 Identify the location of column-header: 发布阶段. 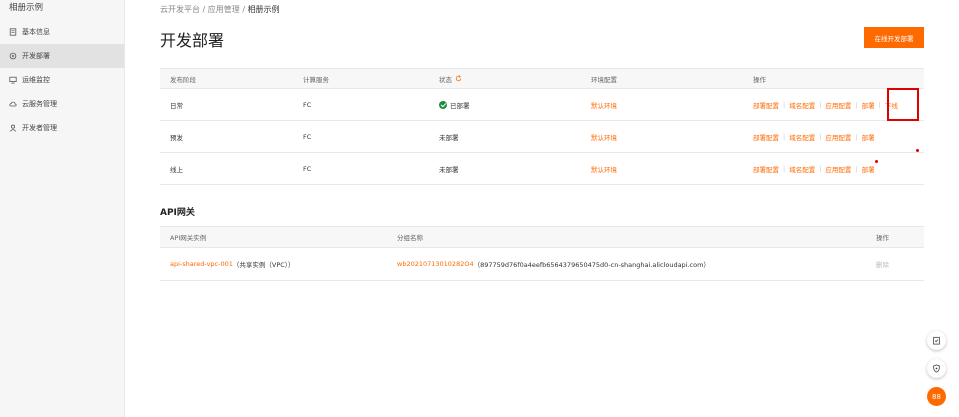
(183, 79).